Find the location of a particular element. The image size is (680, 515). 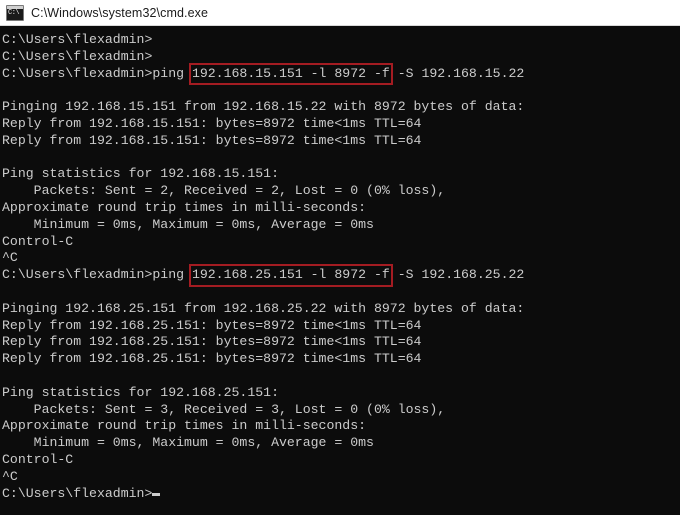

console-active-prompt-line: C:\Users\flexadmin> is located at coordinates (341, 494).